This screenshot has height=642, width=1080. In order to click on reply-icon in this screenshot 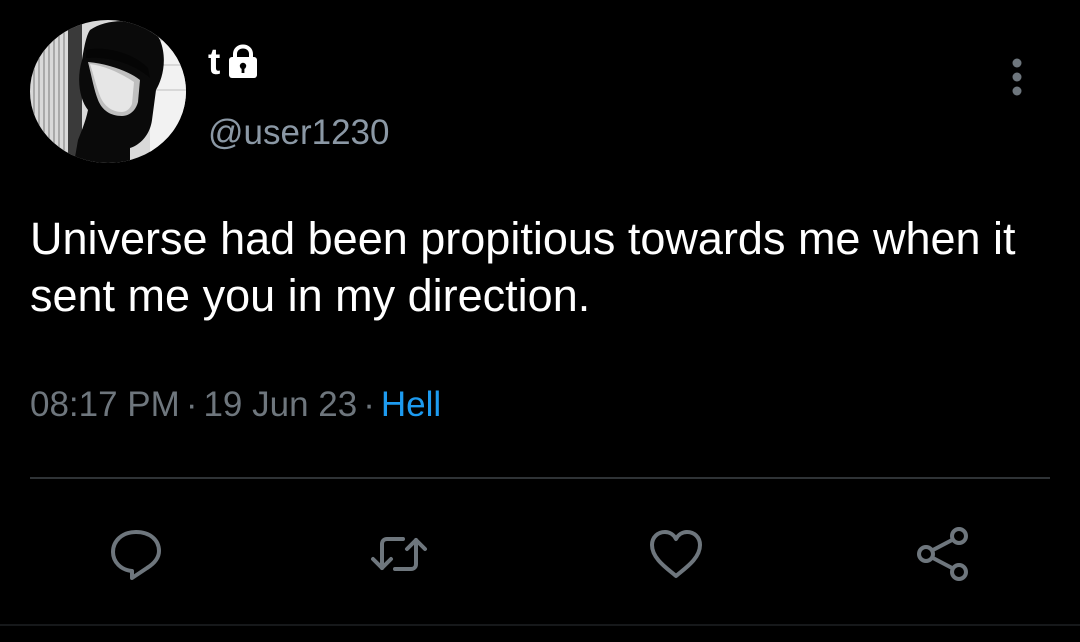, I will do `click(136, 555)`.